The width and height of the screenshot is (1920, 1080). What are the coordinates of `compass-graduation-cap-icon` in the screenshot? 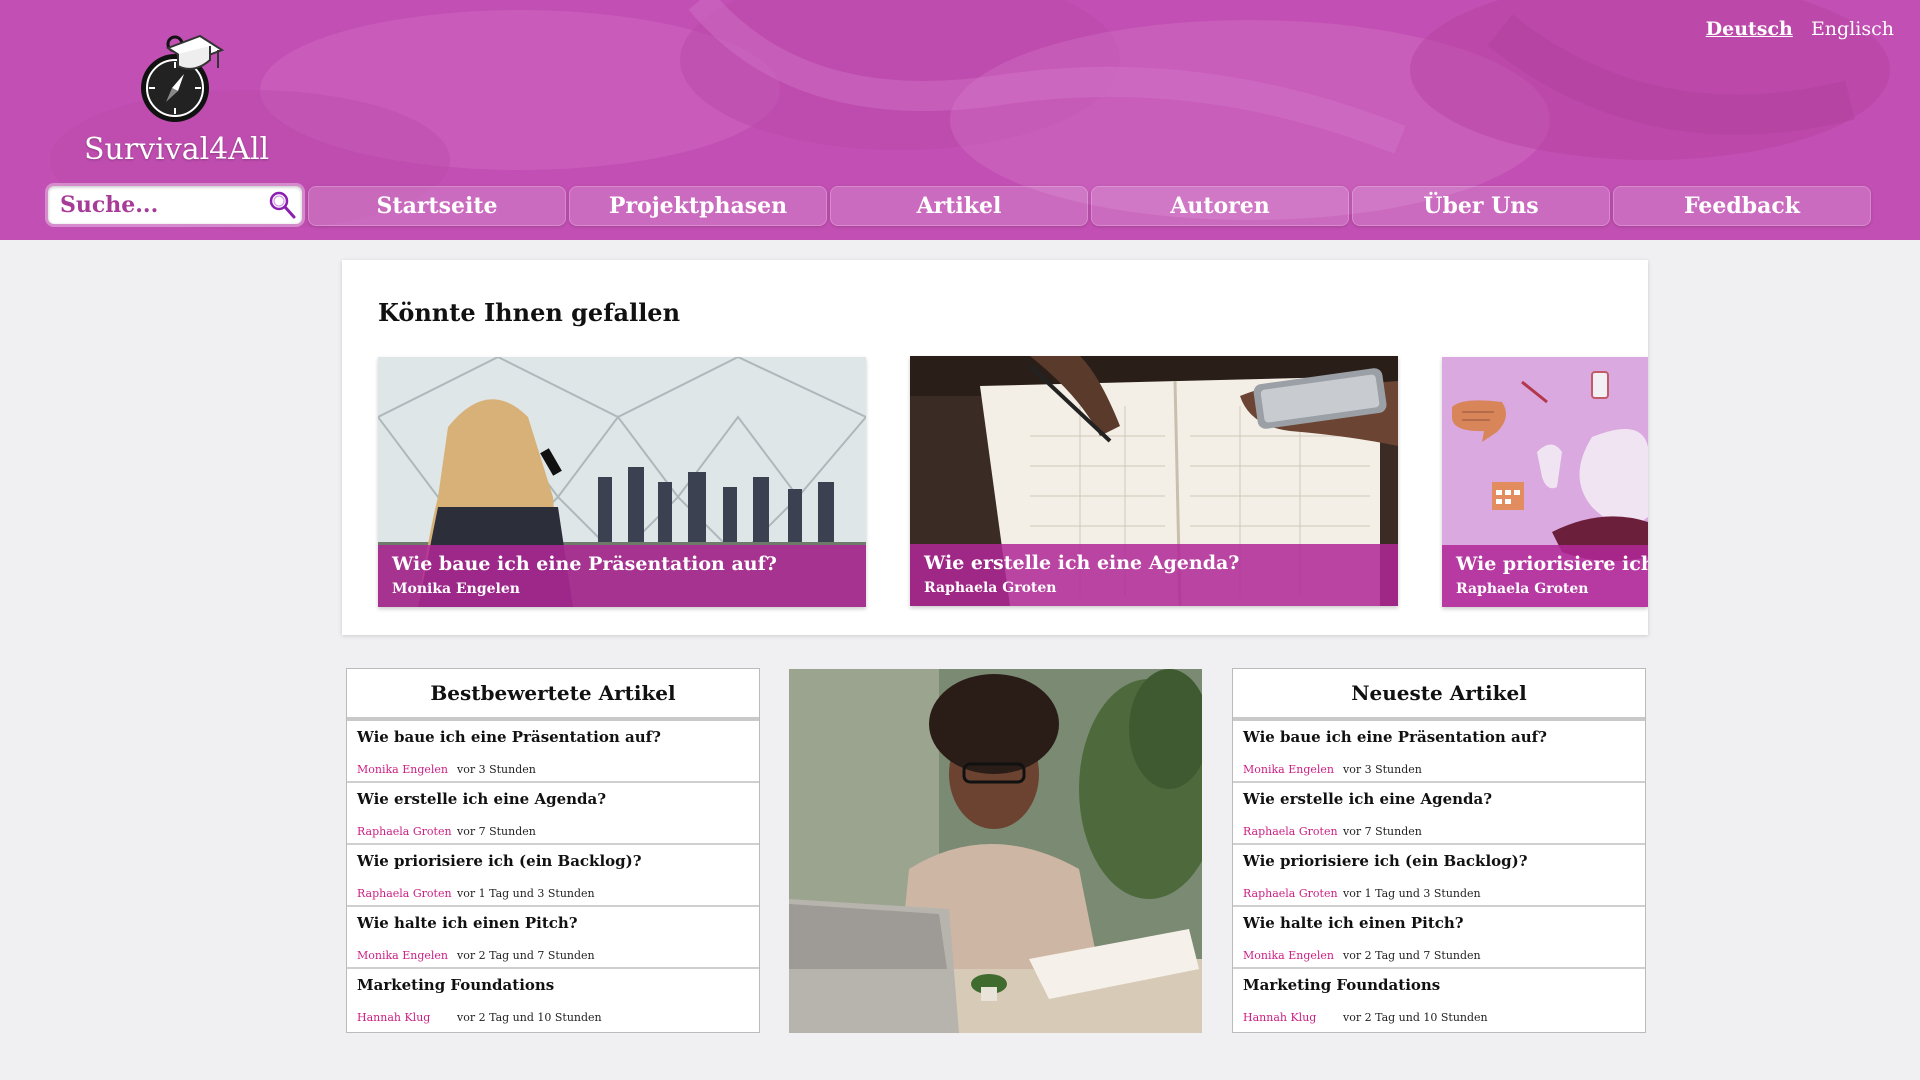 It's located at (181, 78).